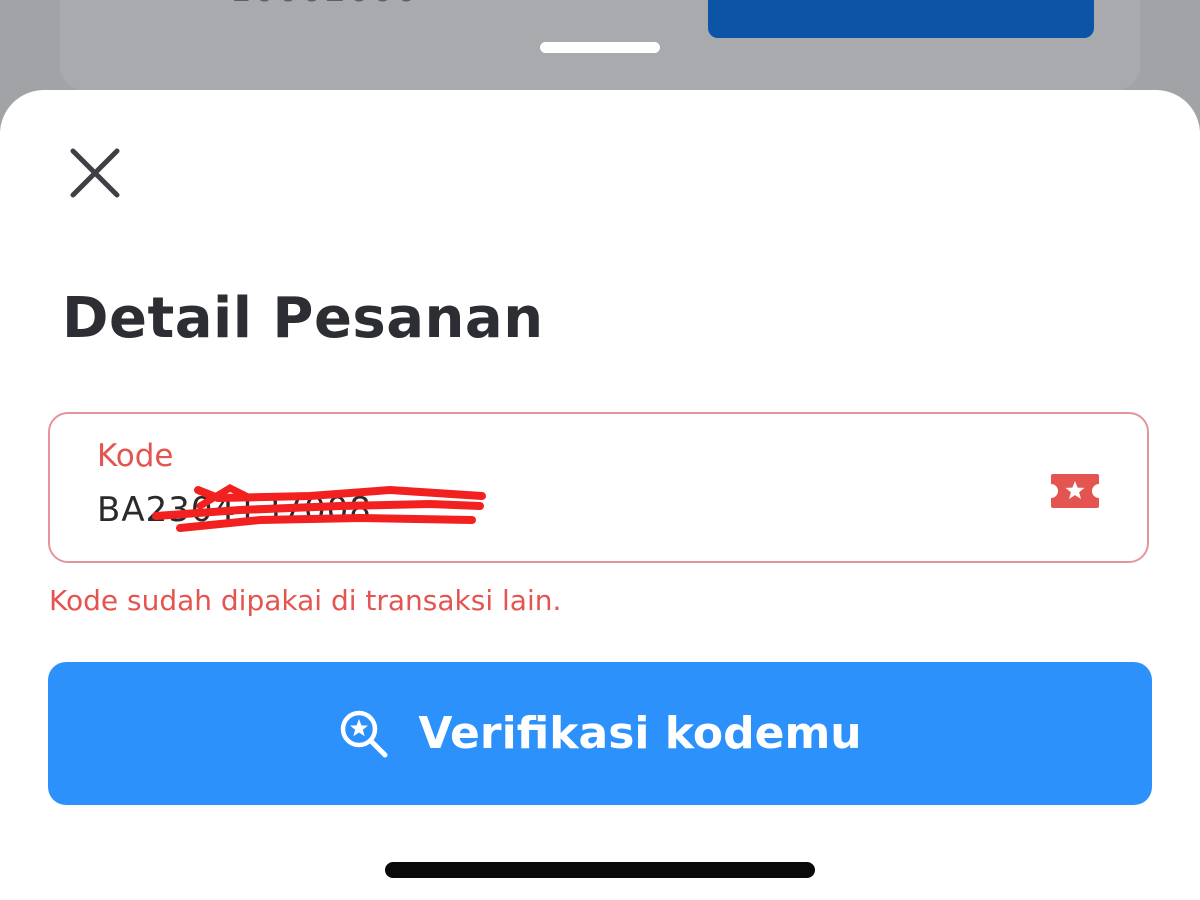 The height and width of the screenshot is (900, 1200). I want to click on close-icon, so click(95, 173).